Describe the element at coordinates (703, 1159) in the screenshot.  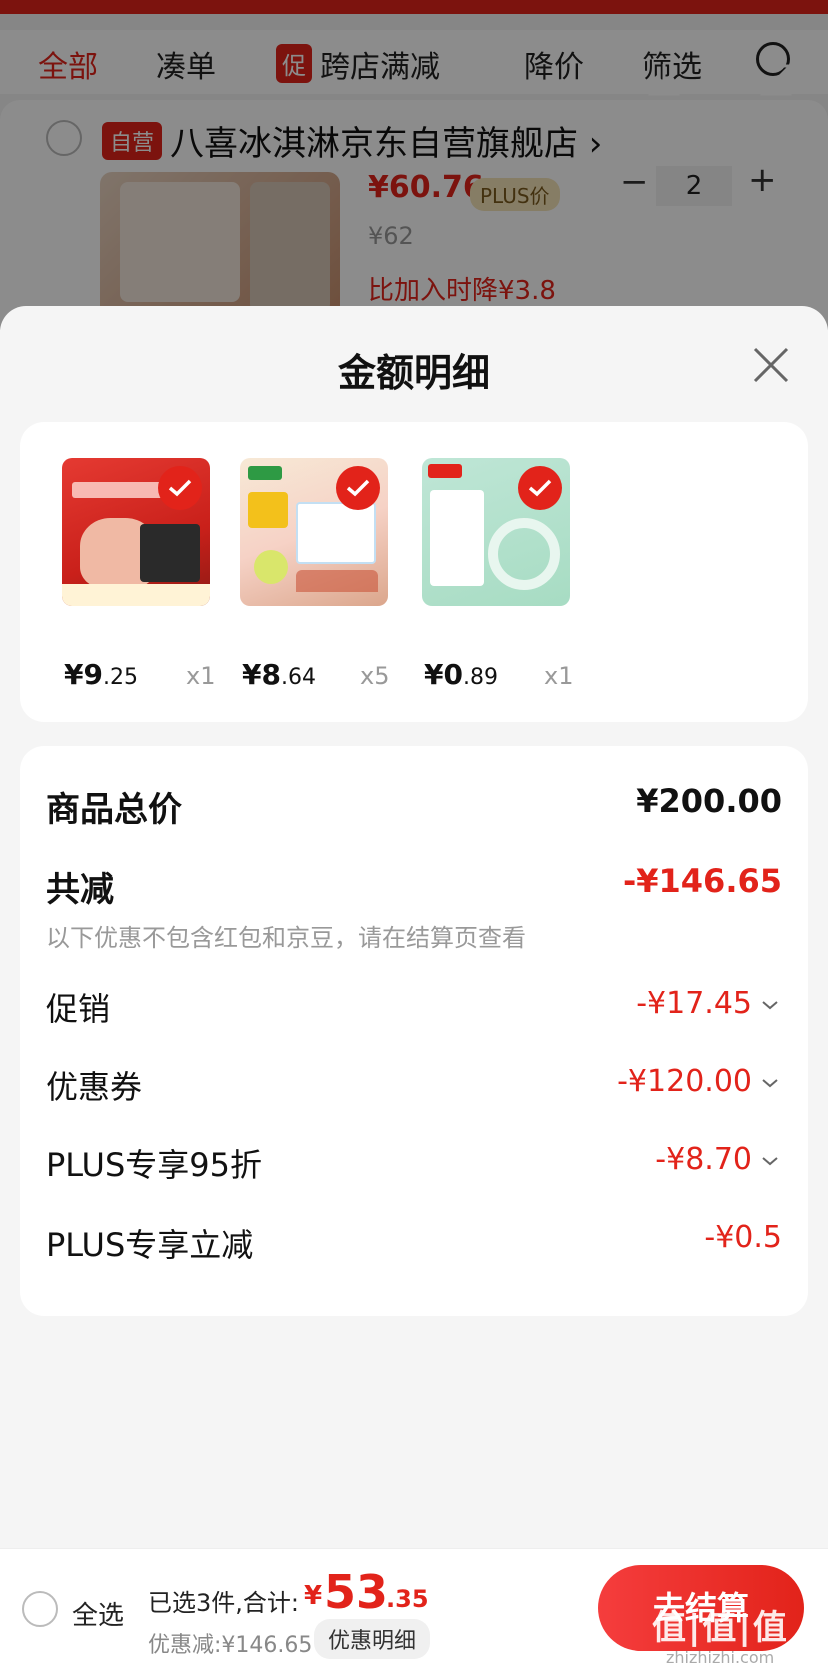
I see `plus95-value: -¥8.70` at that location.